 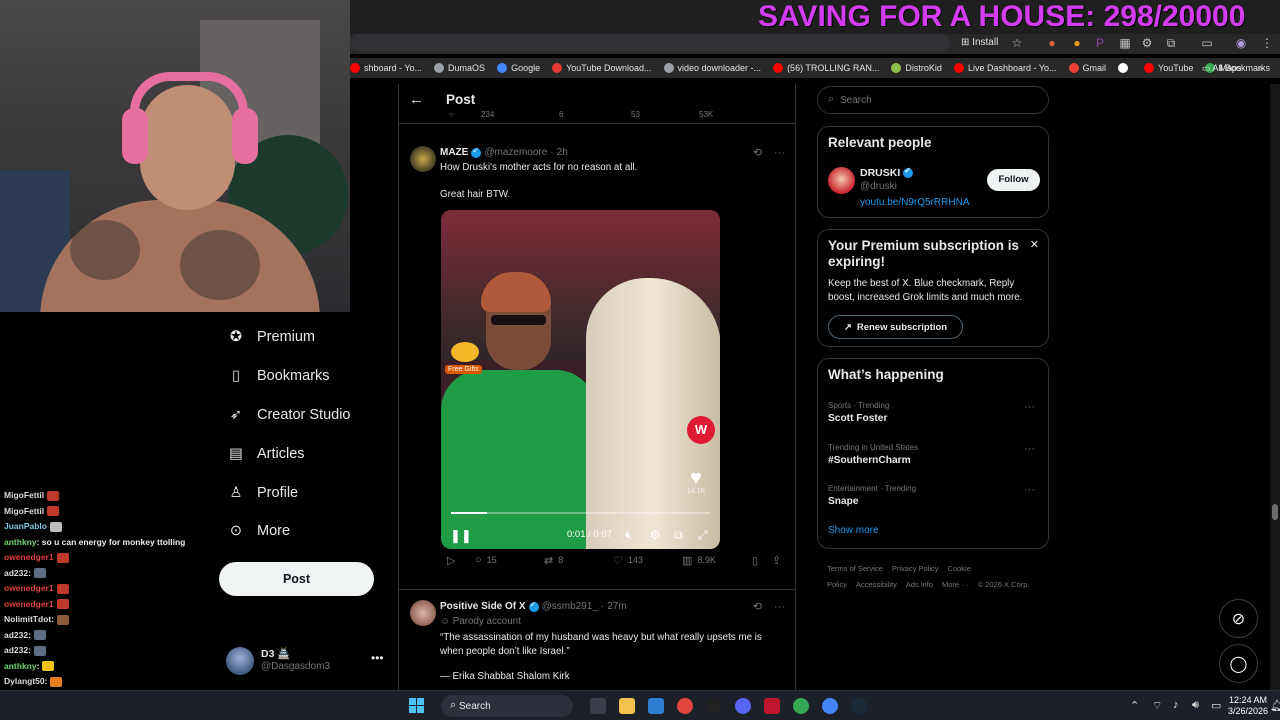 What do you see at coordinates (451, 114) in the screenshot?
I see `reply-icon: ○` at bounding box center [451, 114].